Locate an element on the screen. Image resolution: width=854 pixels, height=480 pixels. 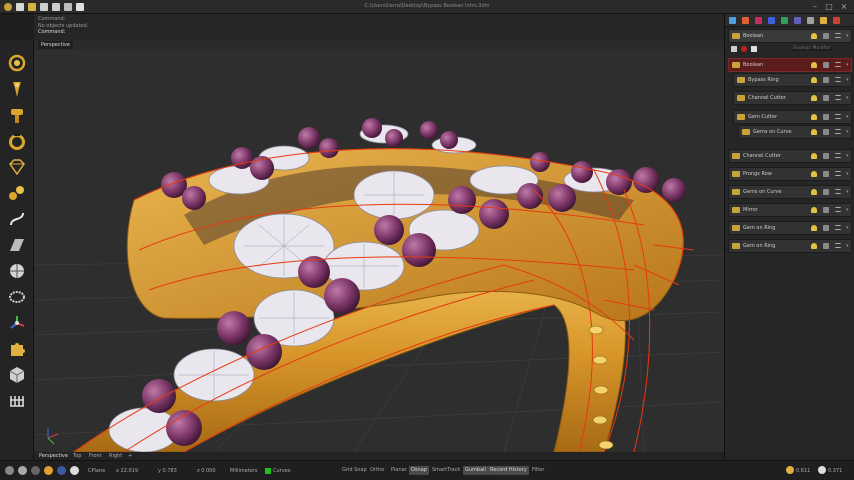
command-area: Command: No objects updated. Command: is located at coordinates (379, 27).